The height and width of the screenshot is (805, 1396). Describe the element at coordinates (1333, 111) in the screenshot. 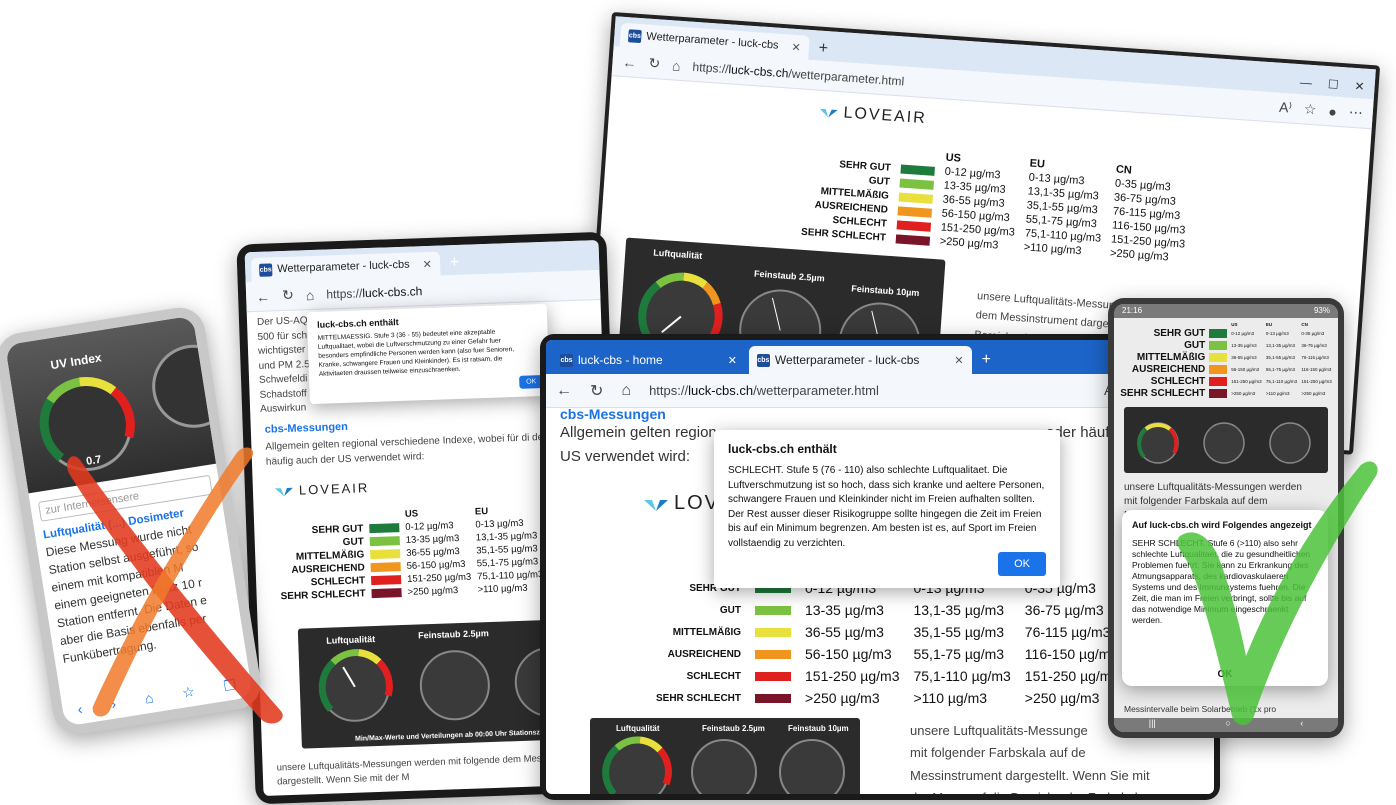

I see `profile-icon: ●` at that location.